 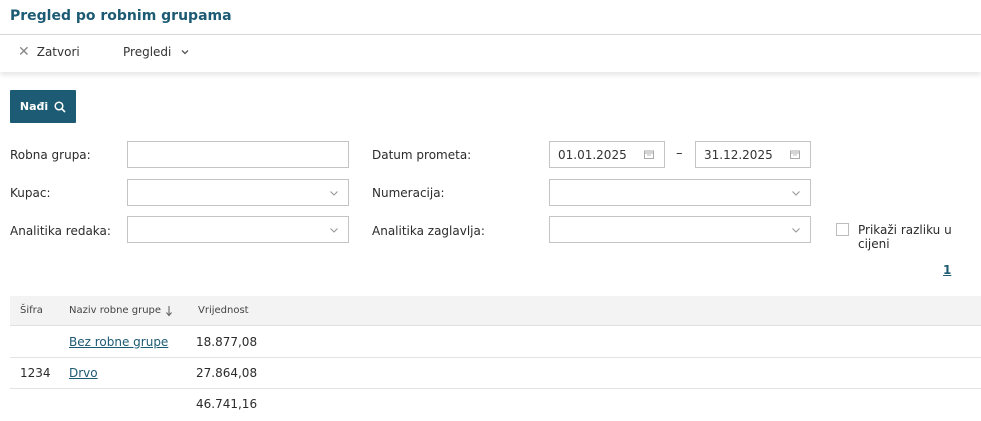 What do you see at coordinates (422, 155) in the screenshot?
I see `datum-prometa-label: Datum prometa:` at bounding box center [422, 155].